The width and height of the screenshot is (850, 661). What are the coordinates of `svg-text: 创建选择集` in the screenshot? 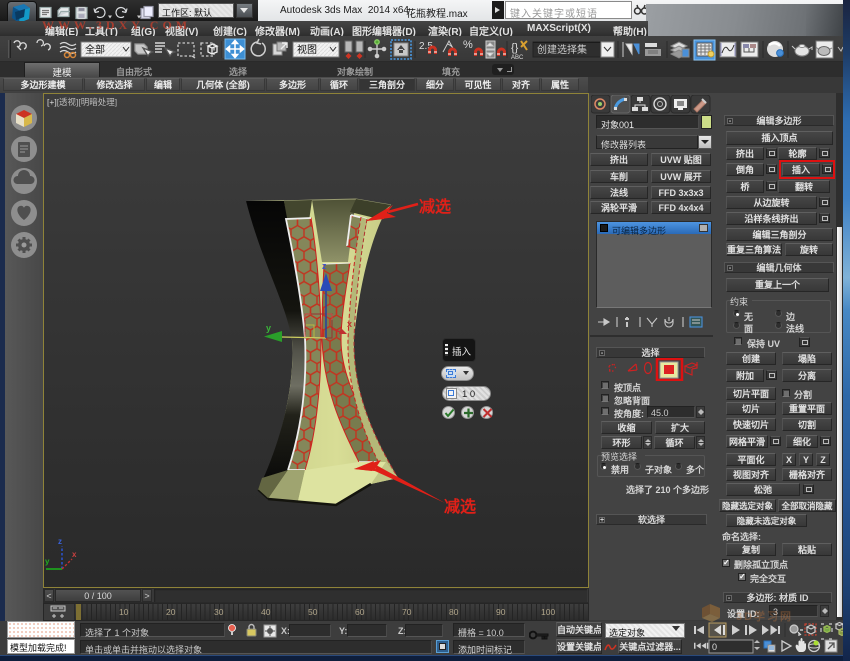 It's located at (562, 49).